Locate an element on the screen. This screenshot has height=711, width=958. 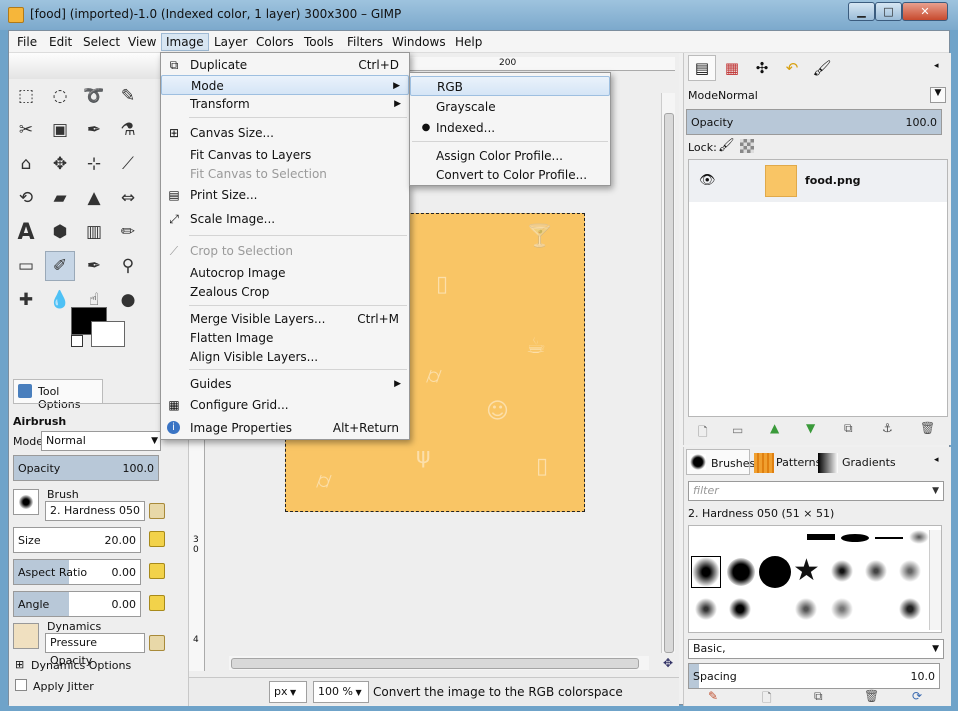
menu-file: File is located at coordinates (27, 42).